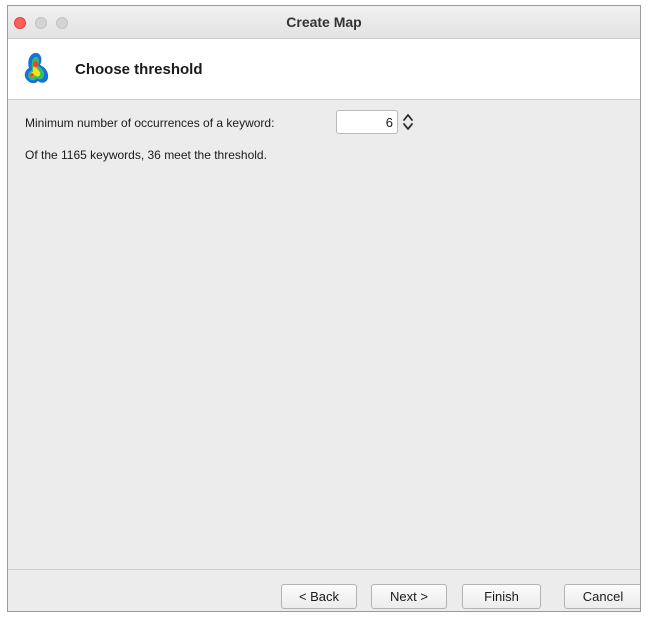 The width and height of the screenshot is (648, 619). Describe the element at coordinates (319, 596) in the screenshot. I see `back-button: < Back` at that location.